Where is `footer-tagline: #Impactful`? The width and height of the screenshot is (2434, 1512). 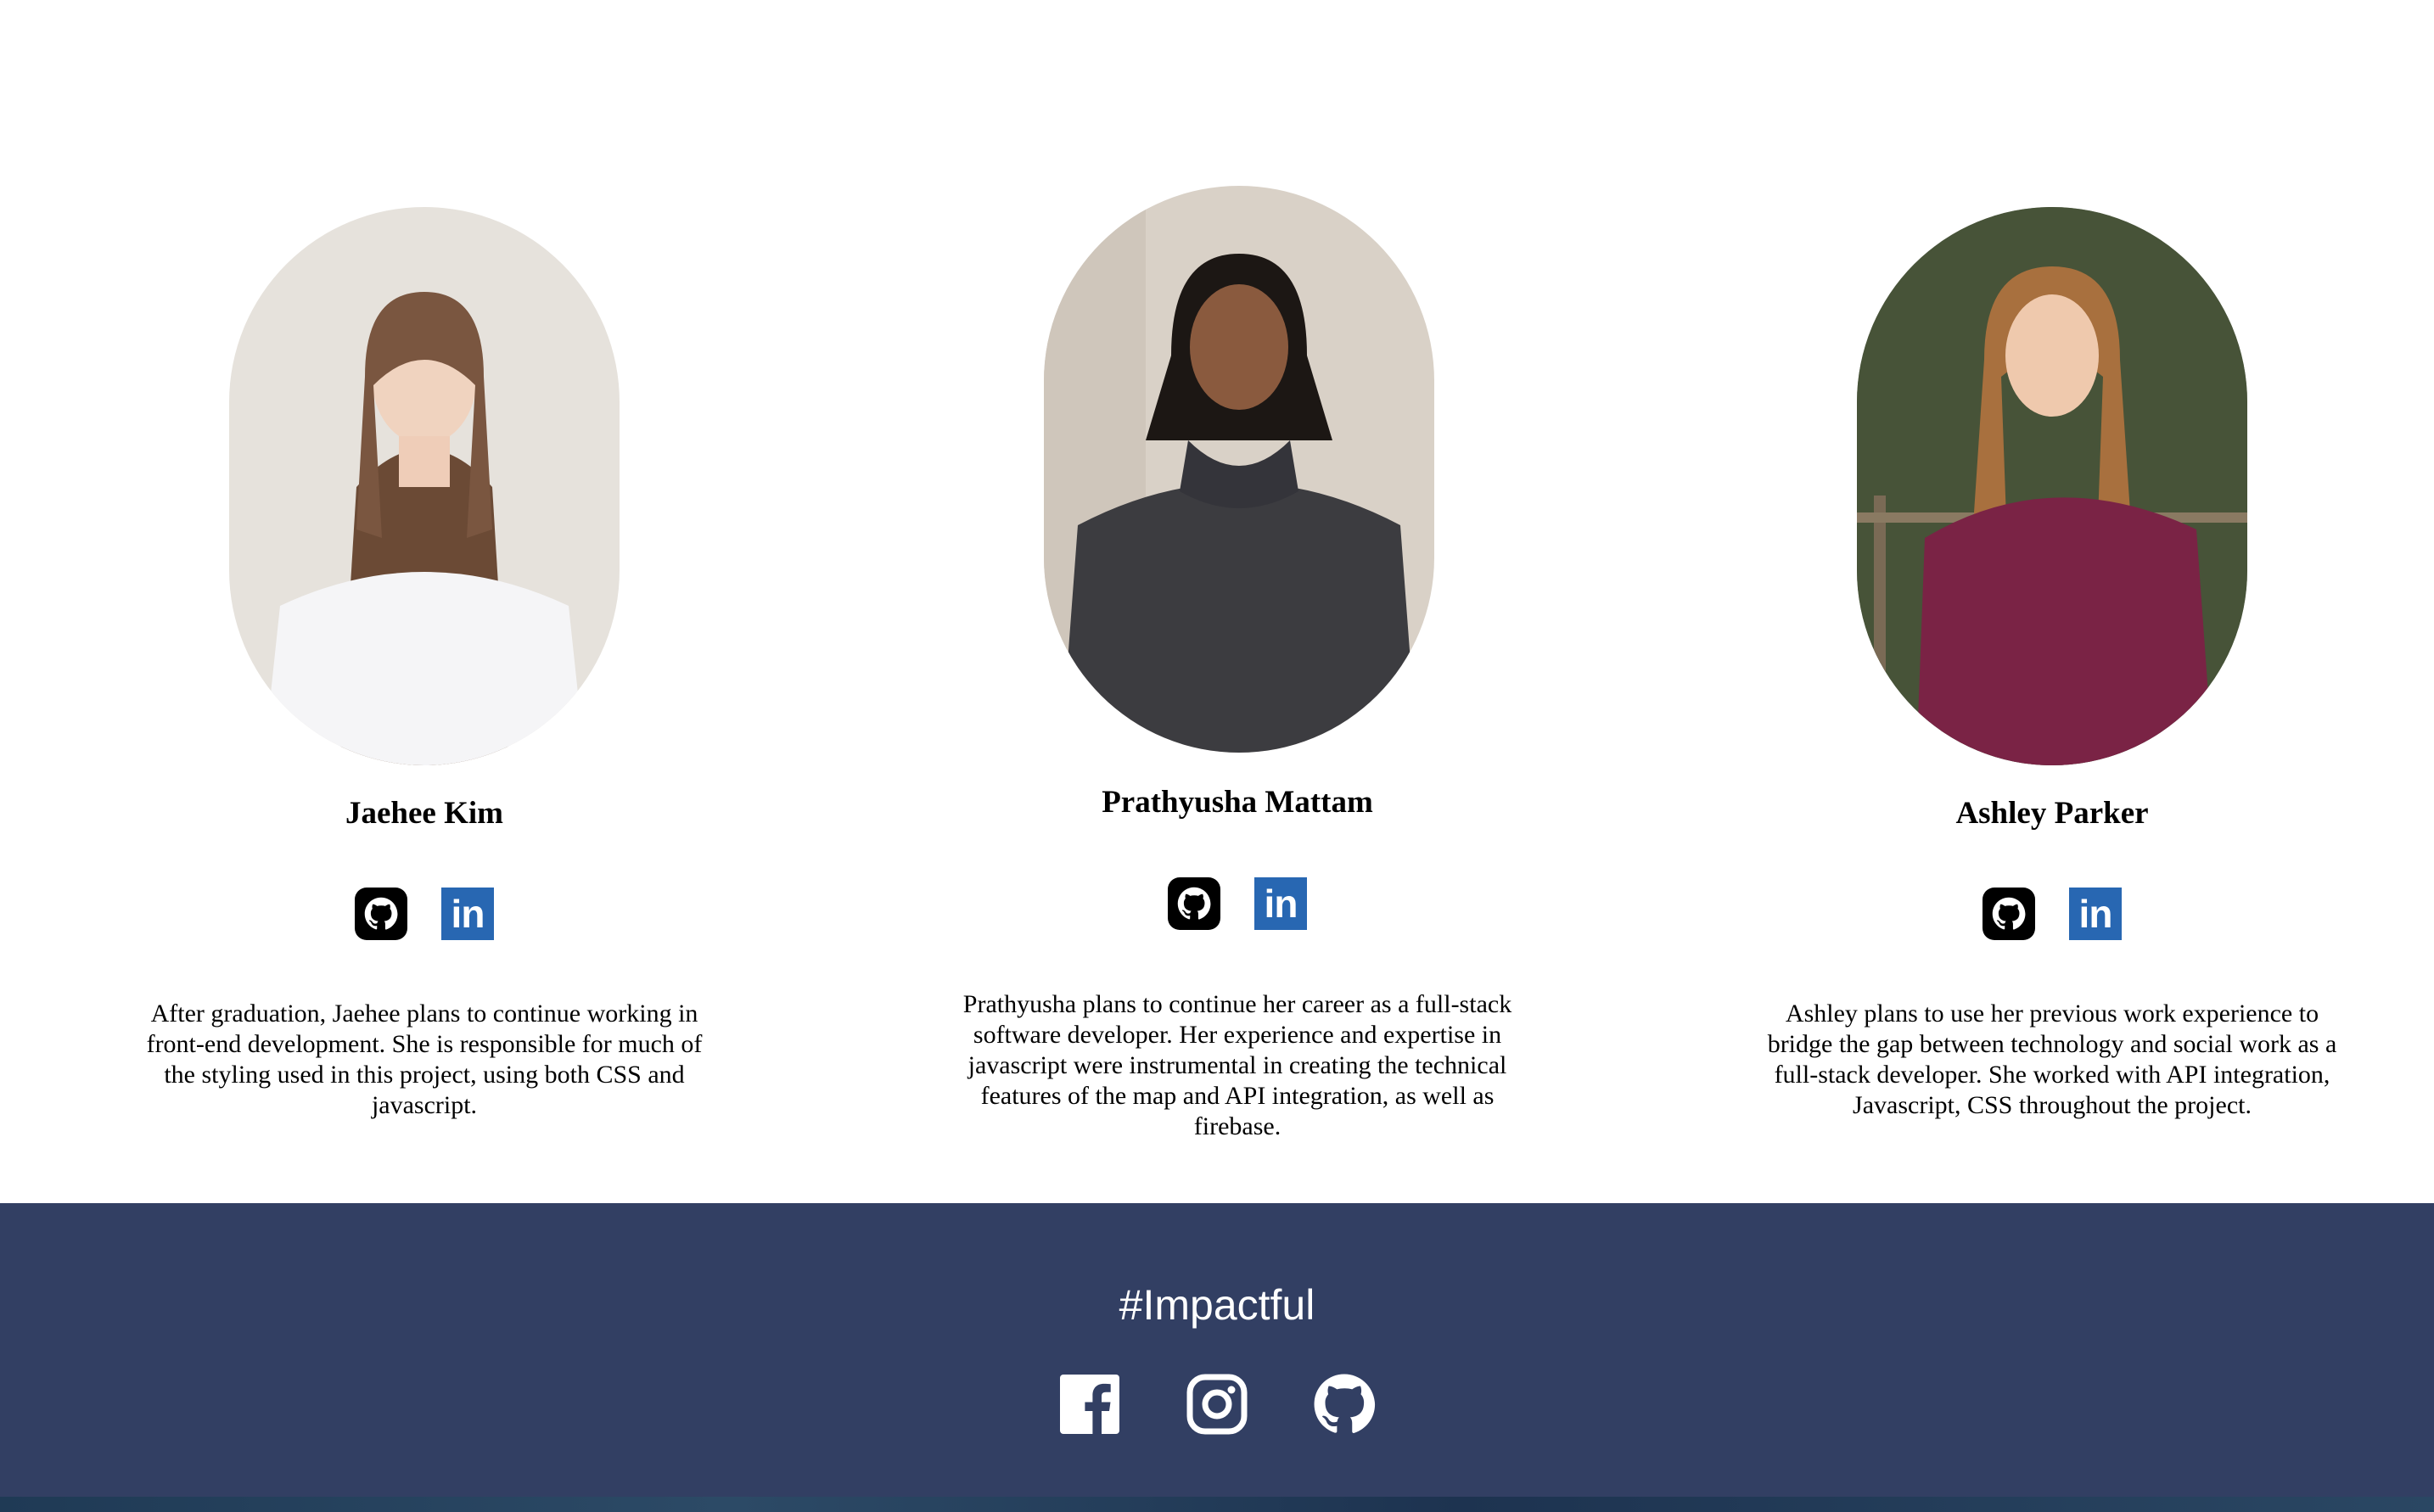 footer-tagline: #Impactful is located at coordinates (1217, 1305).